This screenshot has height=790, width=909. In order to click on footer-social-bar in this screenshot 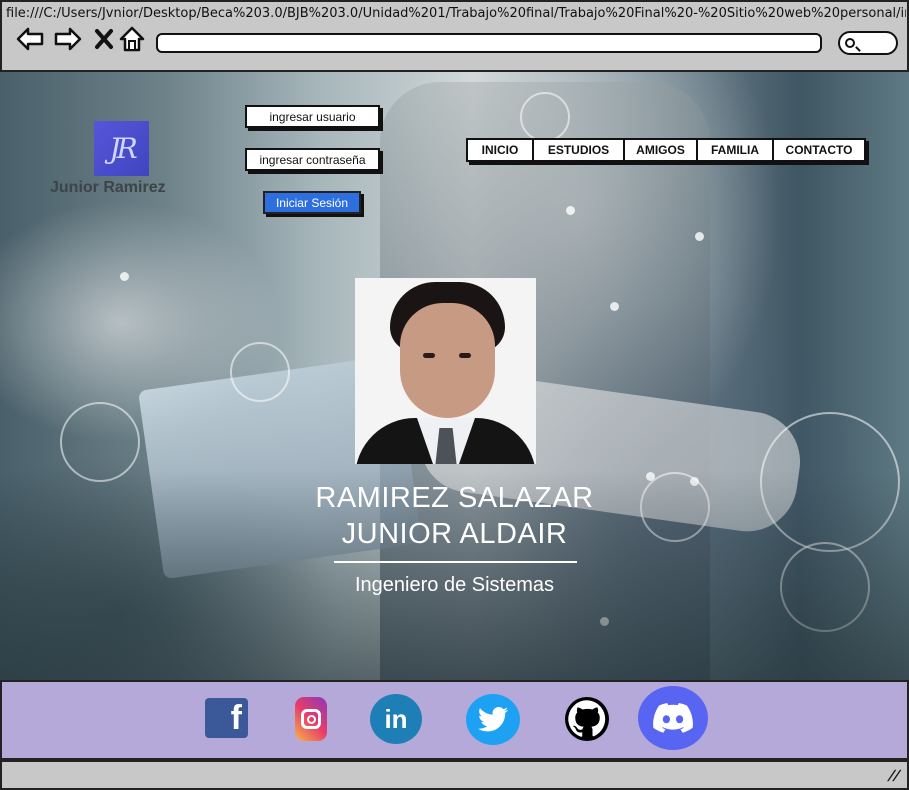, I will do `click(454, 720)`.